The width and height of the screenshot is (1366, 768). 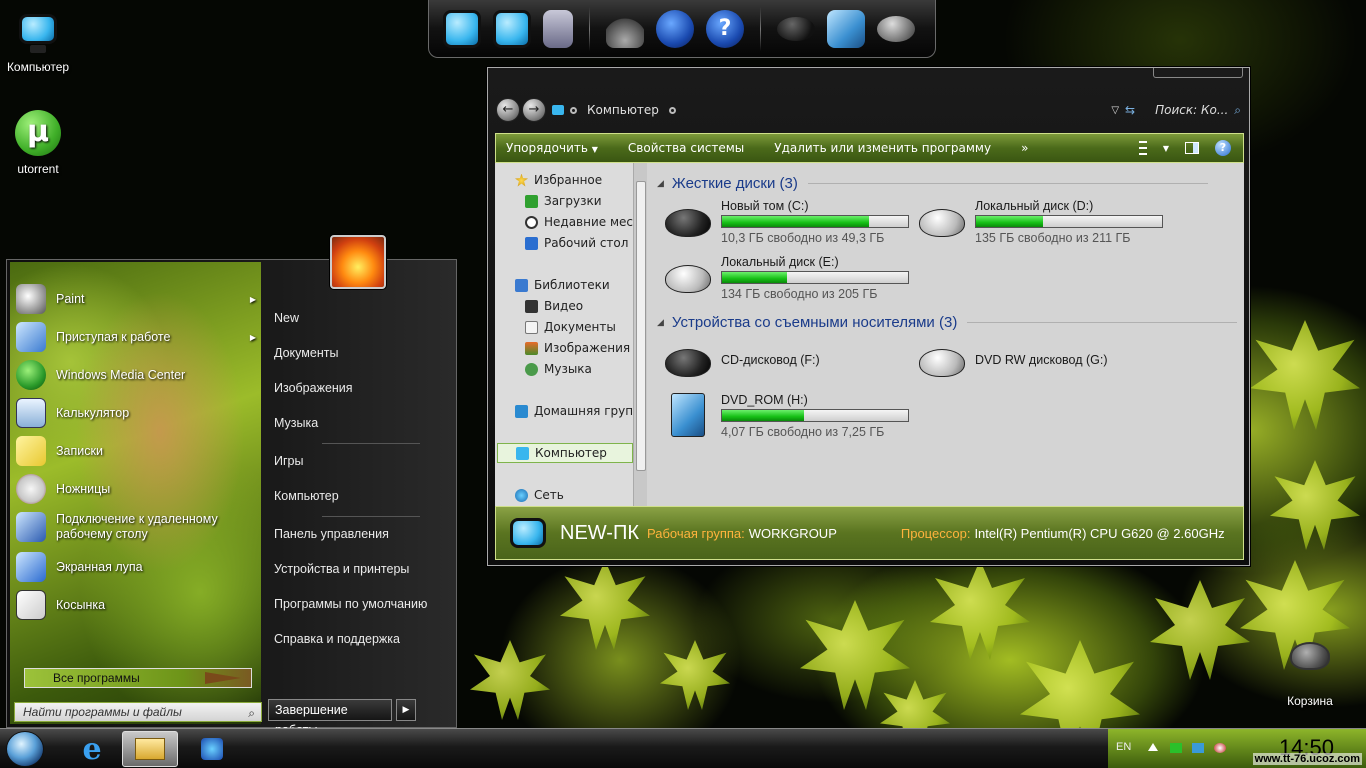 What do you see at coordinates (815, 221) in the screenshot?
I see `drive-usage-bar` at bounding box center [815, 221].